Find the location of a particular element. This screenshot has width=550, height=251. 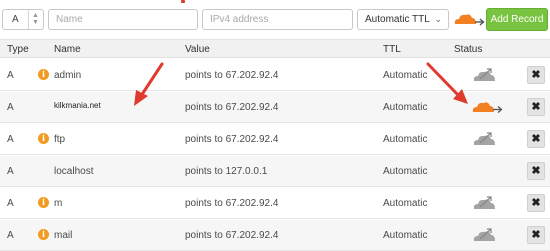

record-type-select: A ▲ ▼ is located at coordinates (23, 19).